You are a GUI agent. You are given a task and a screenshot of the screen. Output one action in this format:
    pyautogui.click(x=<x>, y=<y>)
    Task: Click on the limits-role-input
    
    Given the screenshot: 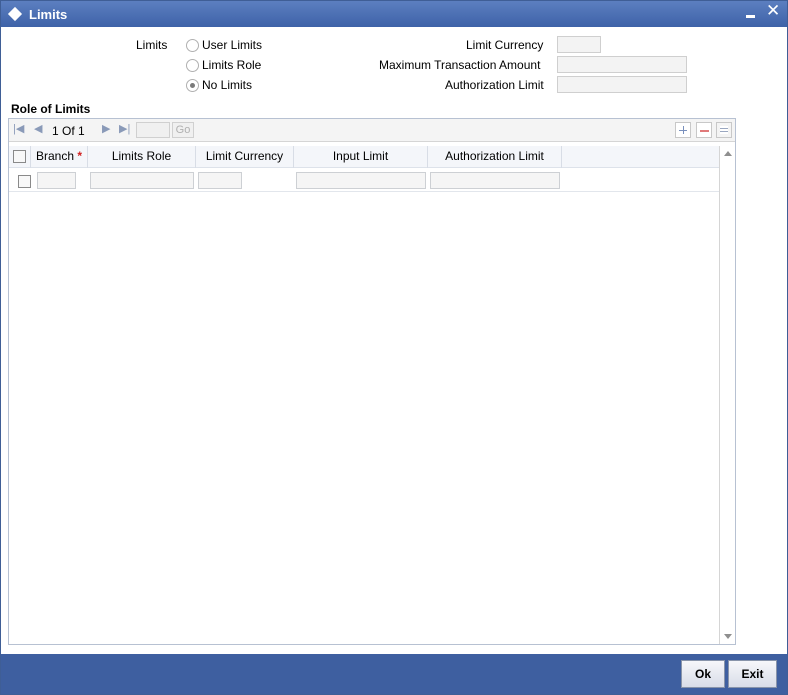 What is the action you would take?
    pyautogui.click(x=142, y=180)
    